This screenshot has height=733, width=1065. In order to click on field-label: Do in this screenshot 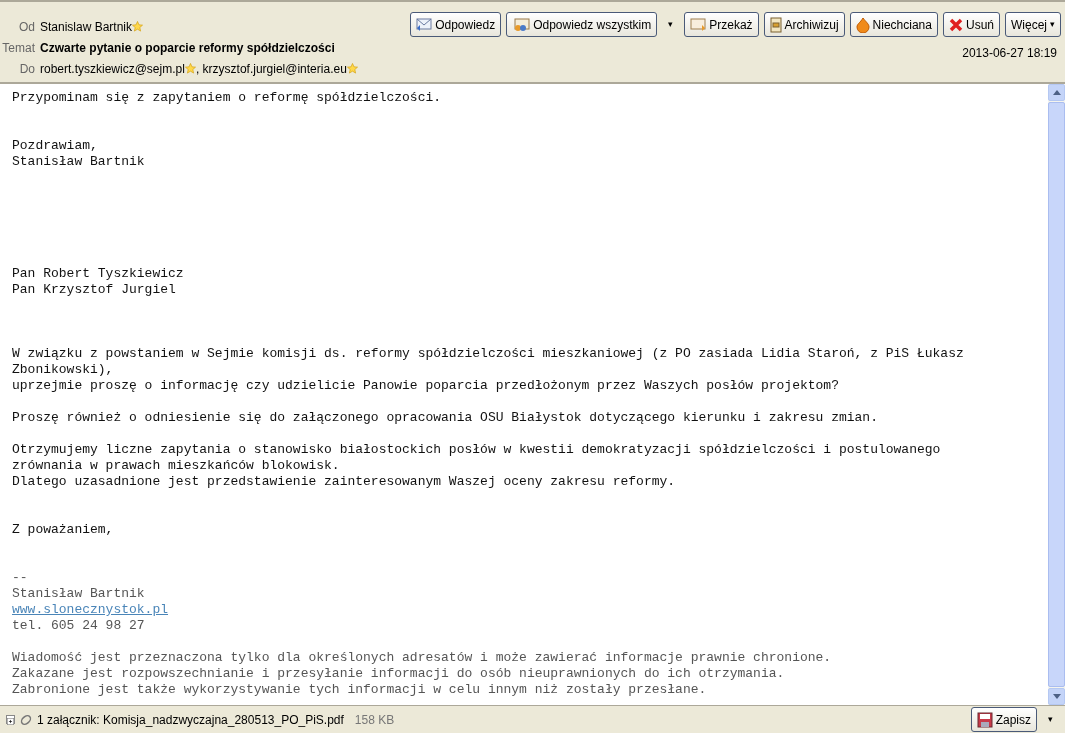, I will do `click(27, 69)`.